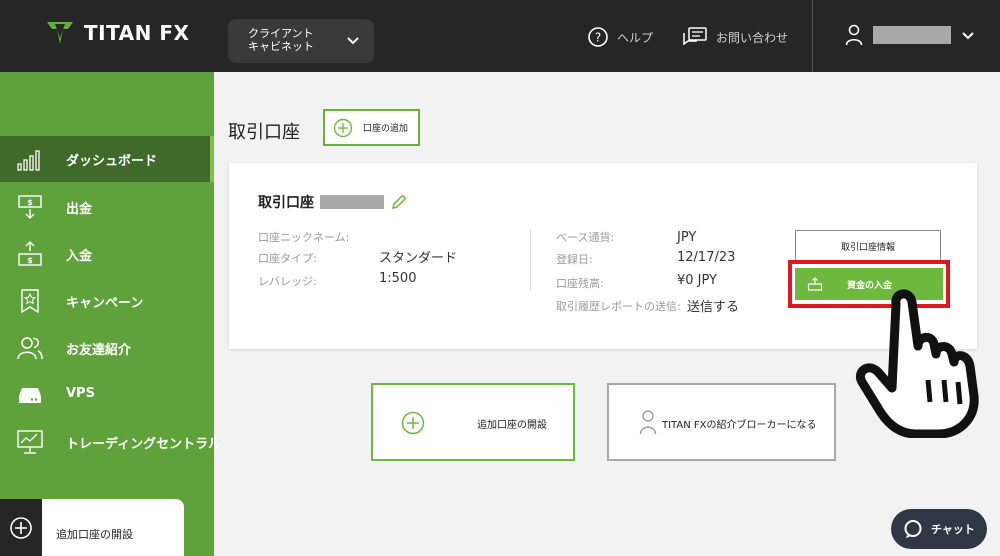 The width and height of the screenshot is (1000, 556). I want to click on sidebar-item-label: 出金, so click(79, 209).